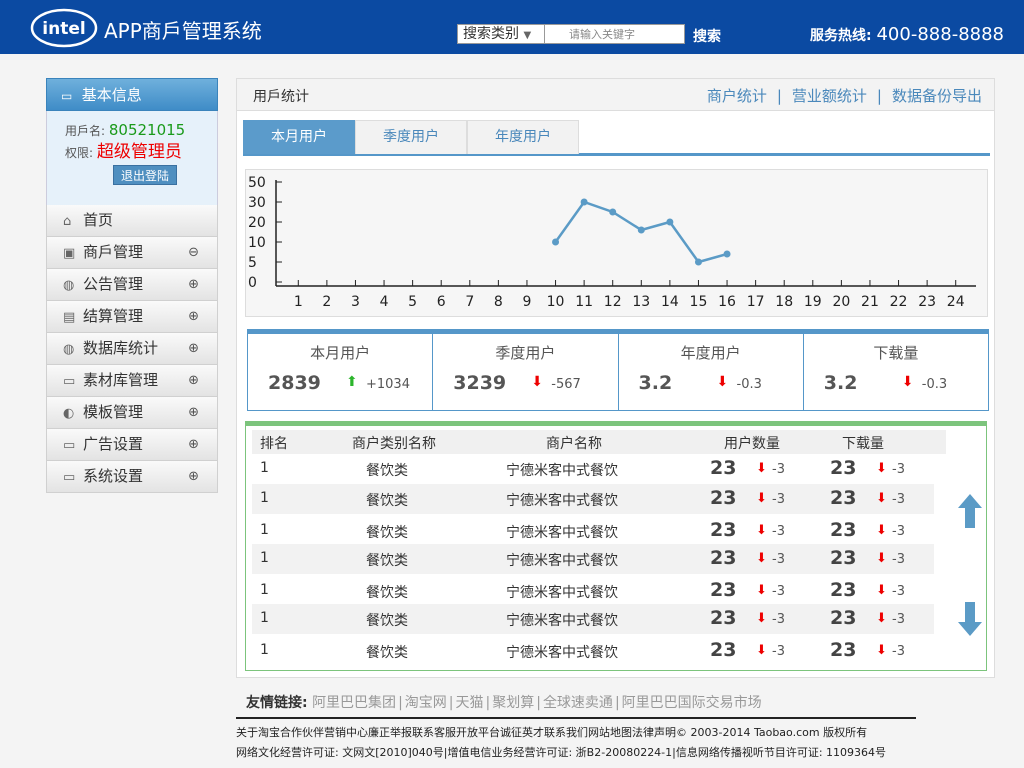 Image resolution: width=1024 pixels, height=768 pixels. I want to click on sidebar-item-system: ▭ 系统设置 ⊕, so click(132, 477).